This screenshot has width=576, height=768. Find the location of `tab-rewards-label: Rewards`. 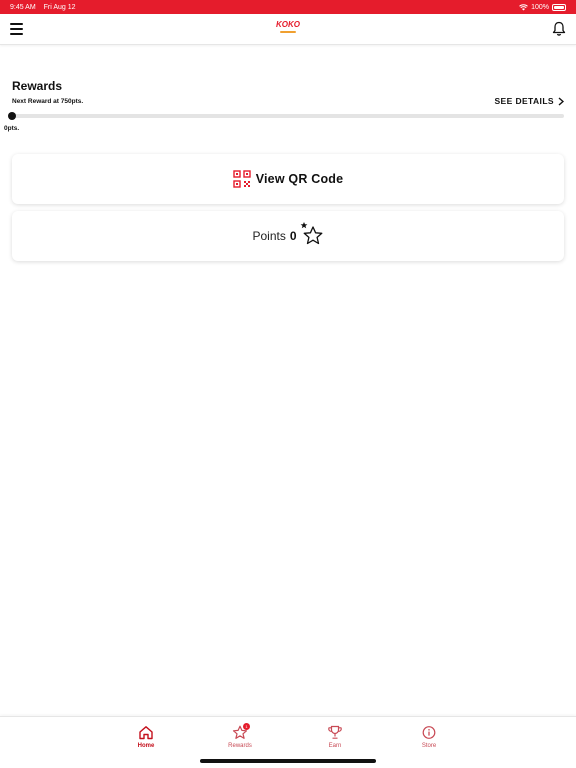

tab-rewards-label: Rewards is located at coordinates (240, 746).